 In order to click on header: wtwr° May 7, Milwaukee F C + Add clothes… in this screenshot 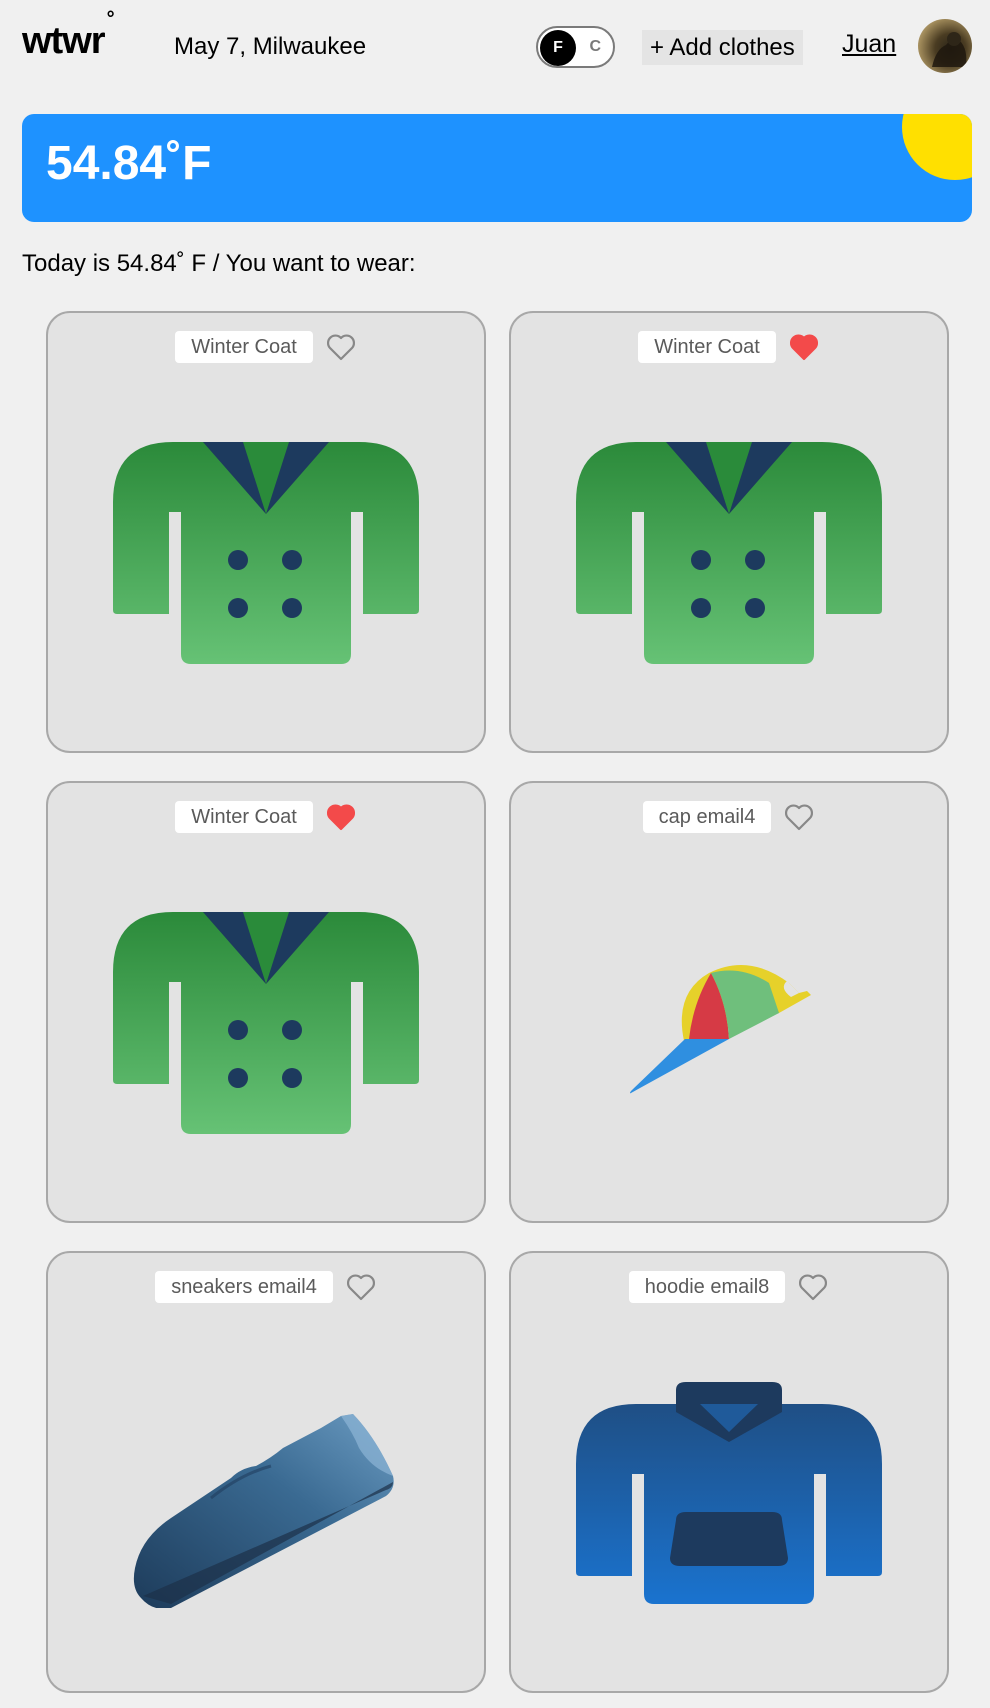, I will do `click(495, 46)`.